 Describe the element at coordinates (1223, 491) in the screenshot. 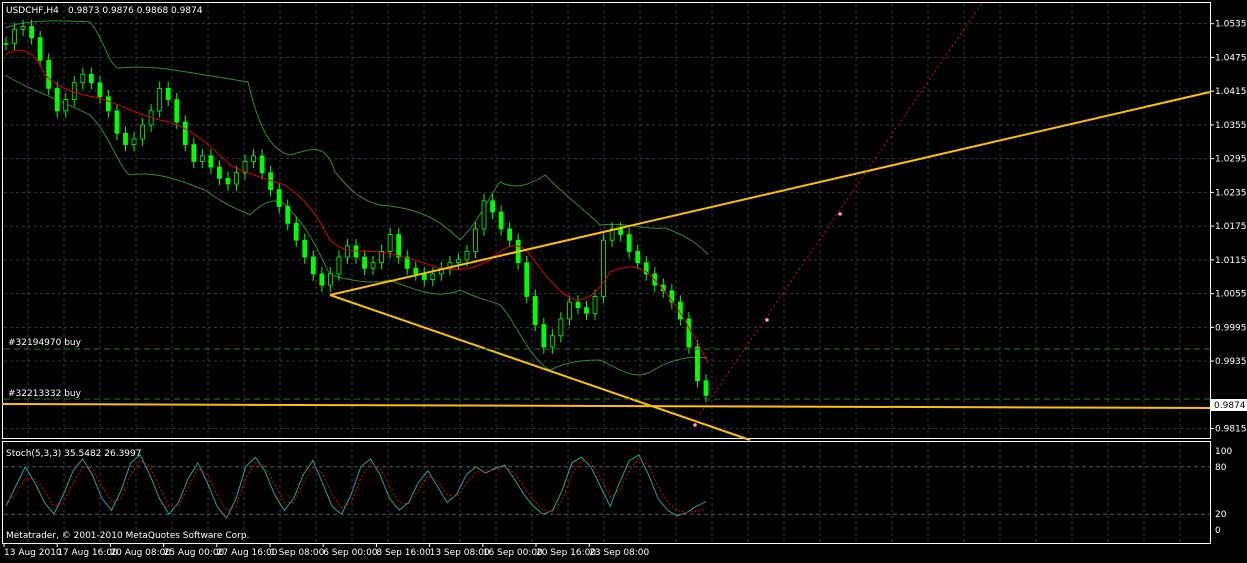

I see `stoch-axis: 100 80 20 0` at that location.